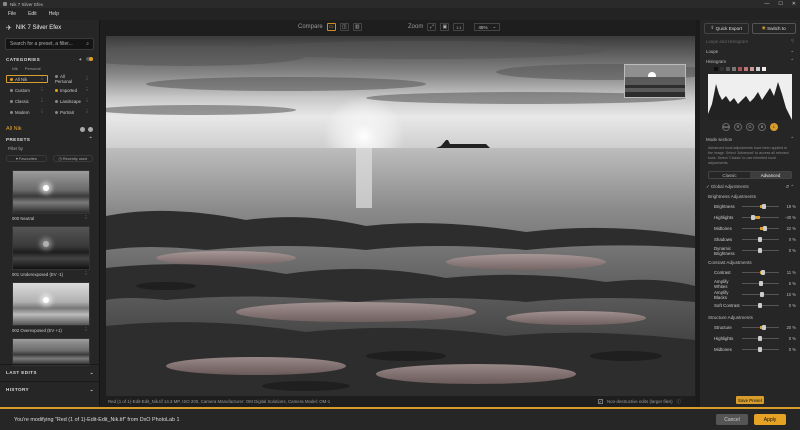  I want to click on adjustment-slider-row: Dynamic Brightness 0 %, so click(750, 250).